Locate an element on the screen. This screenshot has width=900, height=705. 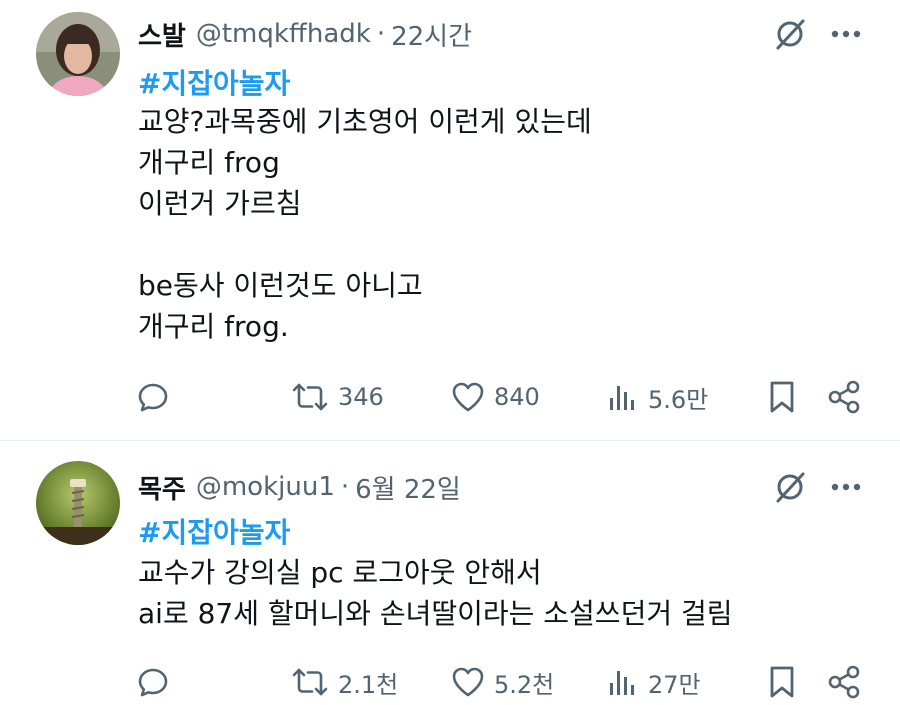
like-button: 840 is located at coordinates (495, 397).